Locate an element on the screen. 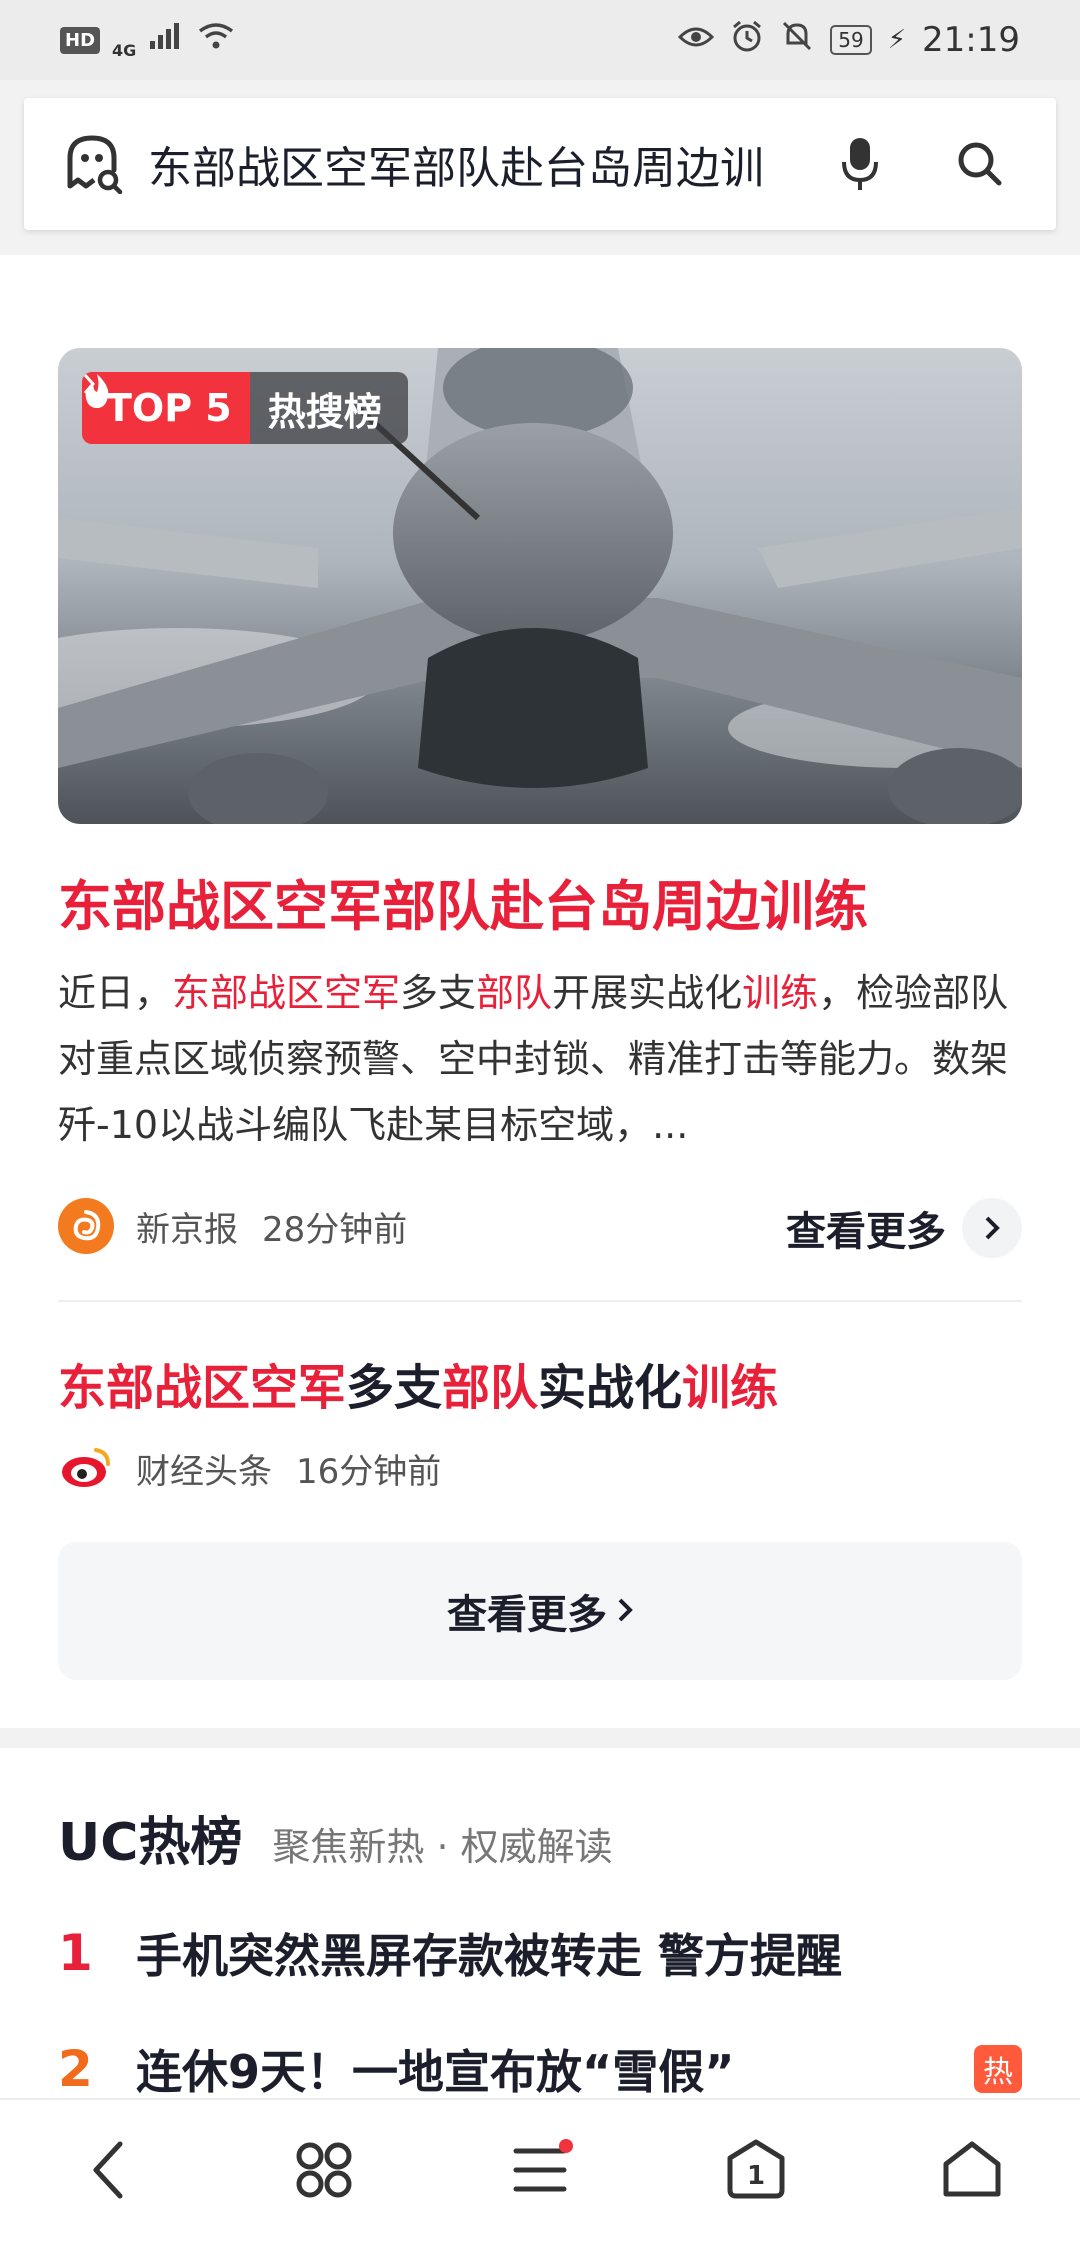 The image size is (1080, 2244). hot-title: 连休9天！一地宣布放“雪假” is located at coordinates (435, 2072).